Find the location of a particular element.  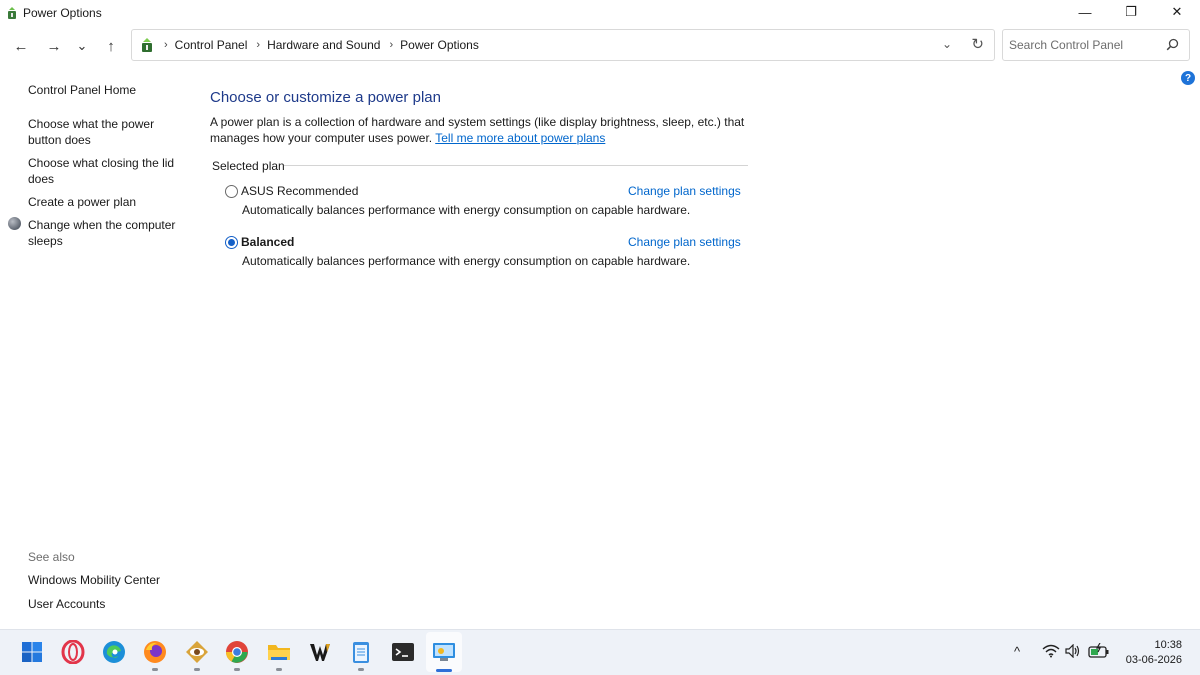

restore-button: ❐ is located at coordinates (1131, 12).